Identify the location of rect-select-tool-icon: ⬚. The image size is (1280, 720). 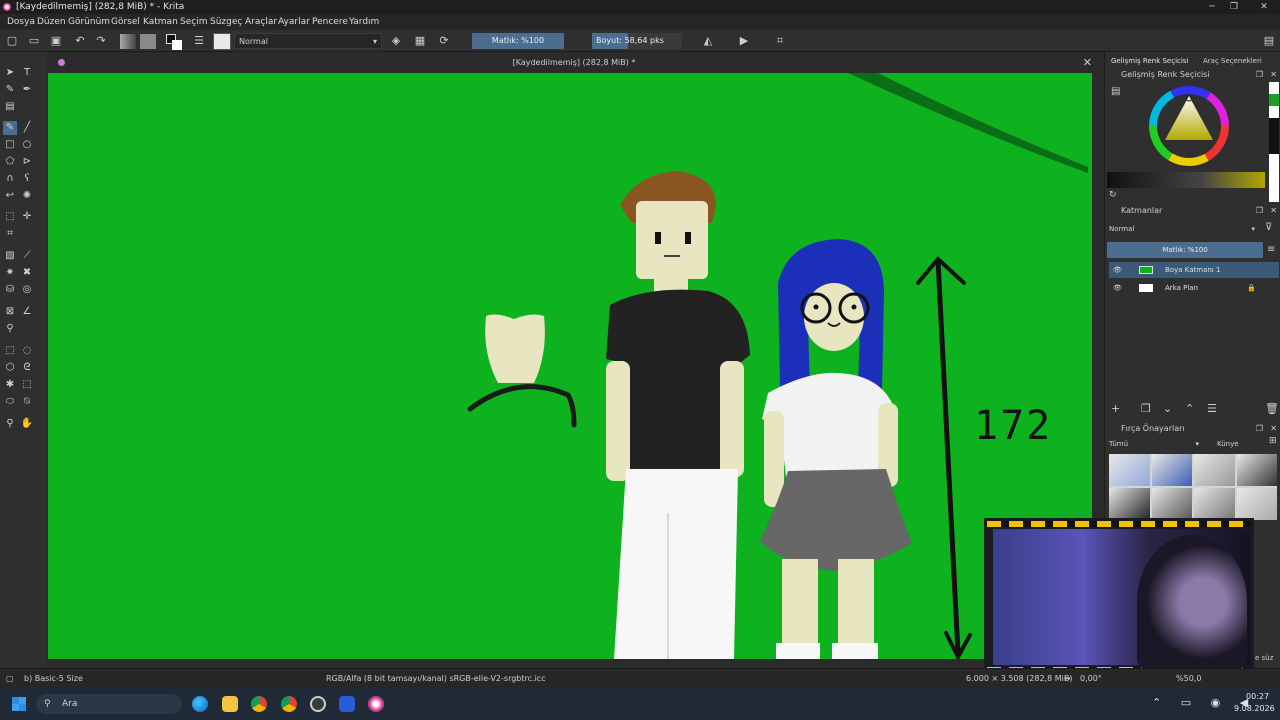
(10, 351).